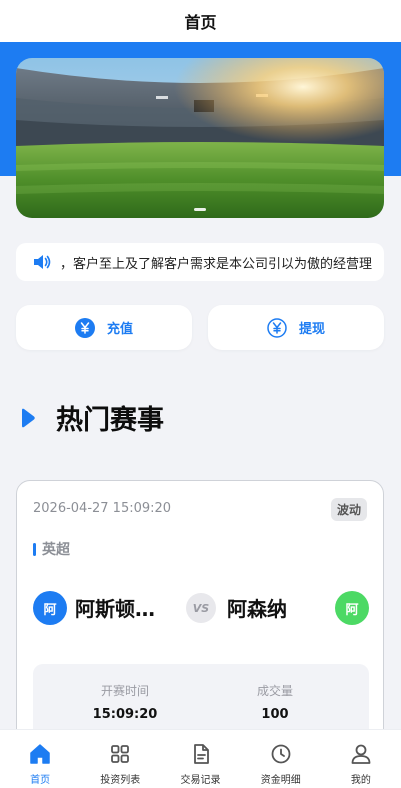 The image size is (401, 788). What do you see at coordinates (275, 702) in the screenshot?
I see `volume-stat: 成交量 100` at bounding box center [275, 702].